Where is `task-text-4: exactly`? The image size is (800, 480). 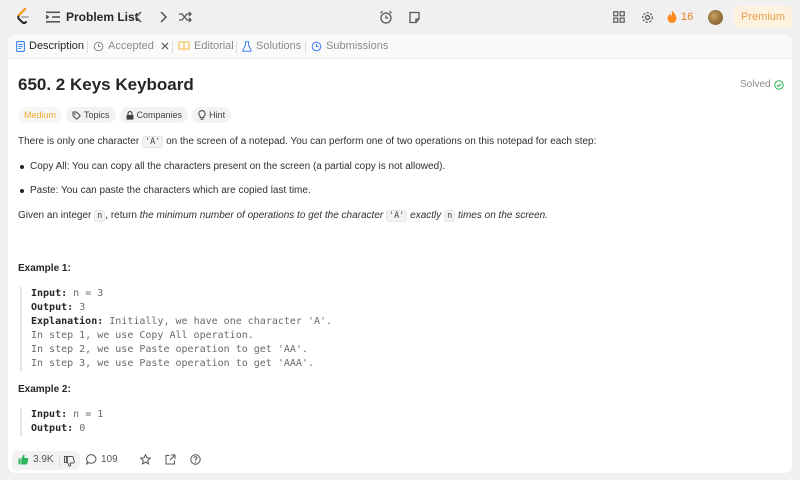 task-text-4: exactly is located at coordinates (426, 215).